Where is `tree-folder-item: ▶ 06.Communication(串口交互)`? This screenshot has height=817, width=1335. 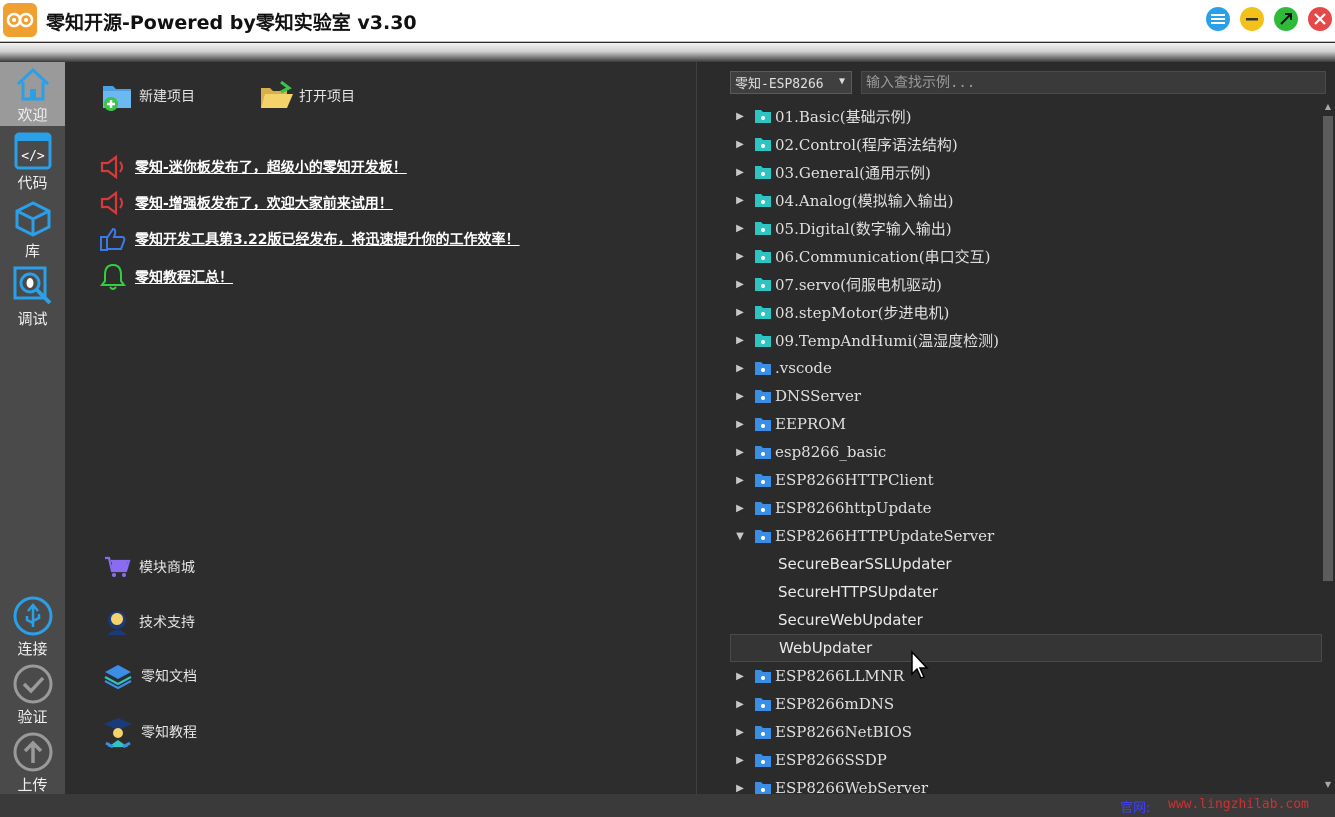
tree-folder-item: ▶ 06.Communication(串口交互) is located at coordinates (1026, 256).